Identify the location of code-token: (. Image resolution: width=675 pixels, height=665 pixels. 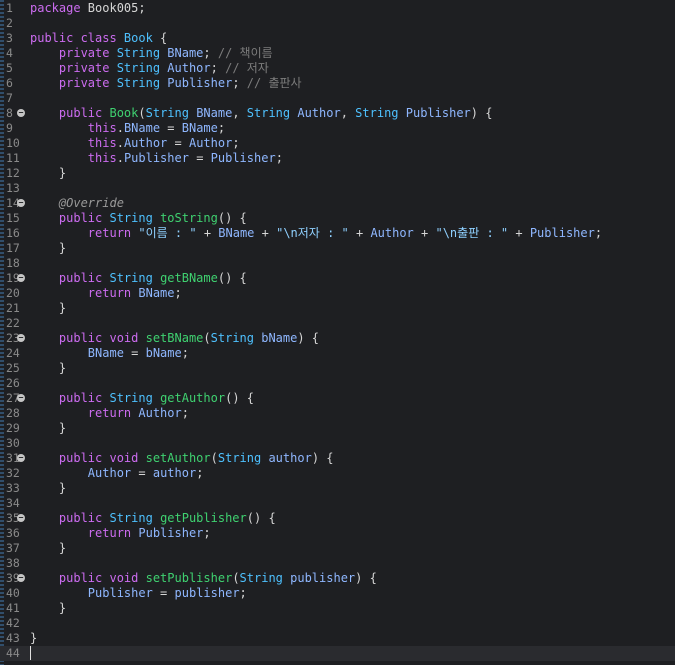
(236, 578).